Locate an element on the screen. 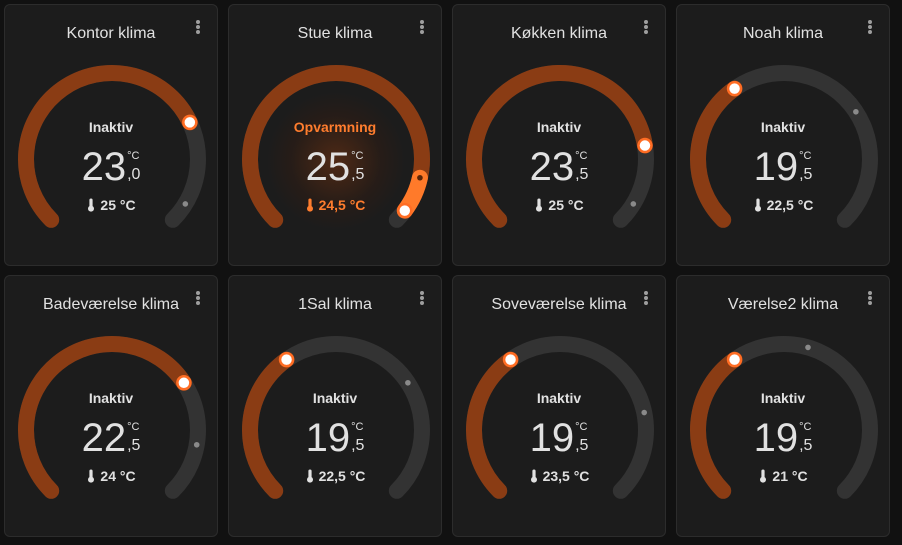 The height and width of the screenshot is (545, 902). thermostat-card: Køkken klima Inaktiv 23 °C ,5 25 °C is located at coordinates (559, 135).